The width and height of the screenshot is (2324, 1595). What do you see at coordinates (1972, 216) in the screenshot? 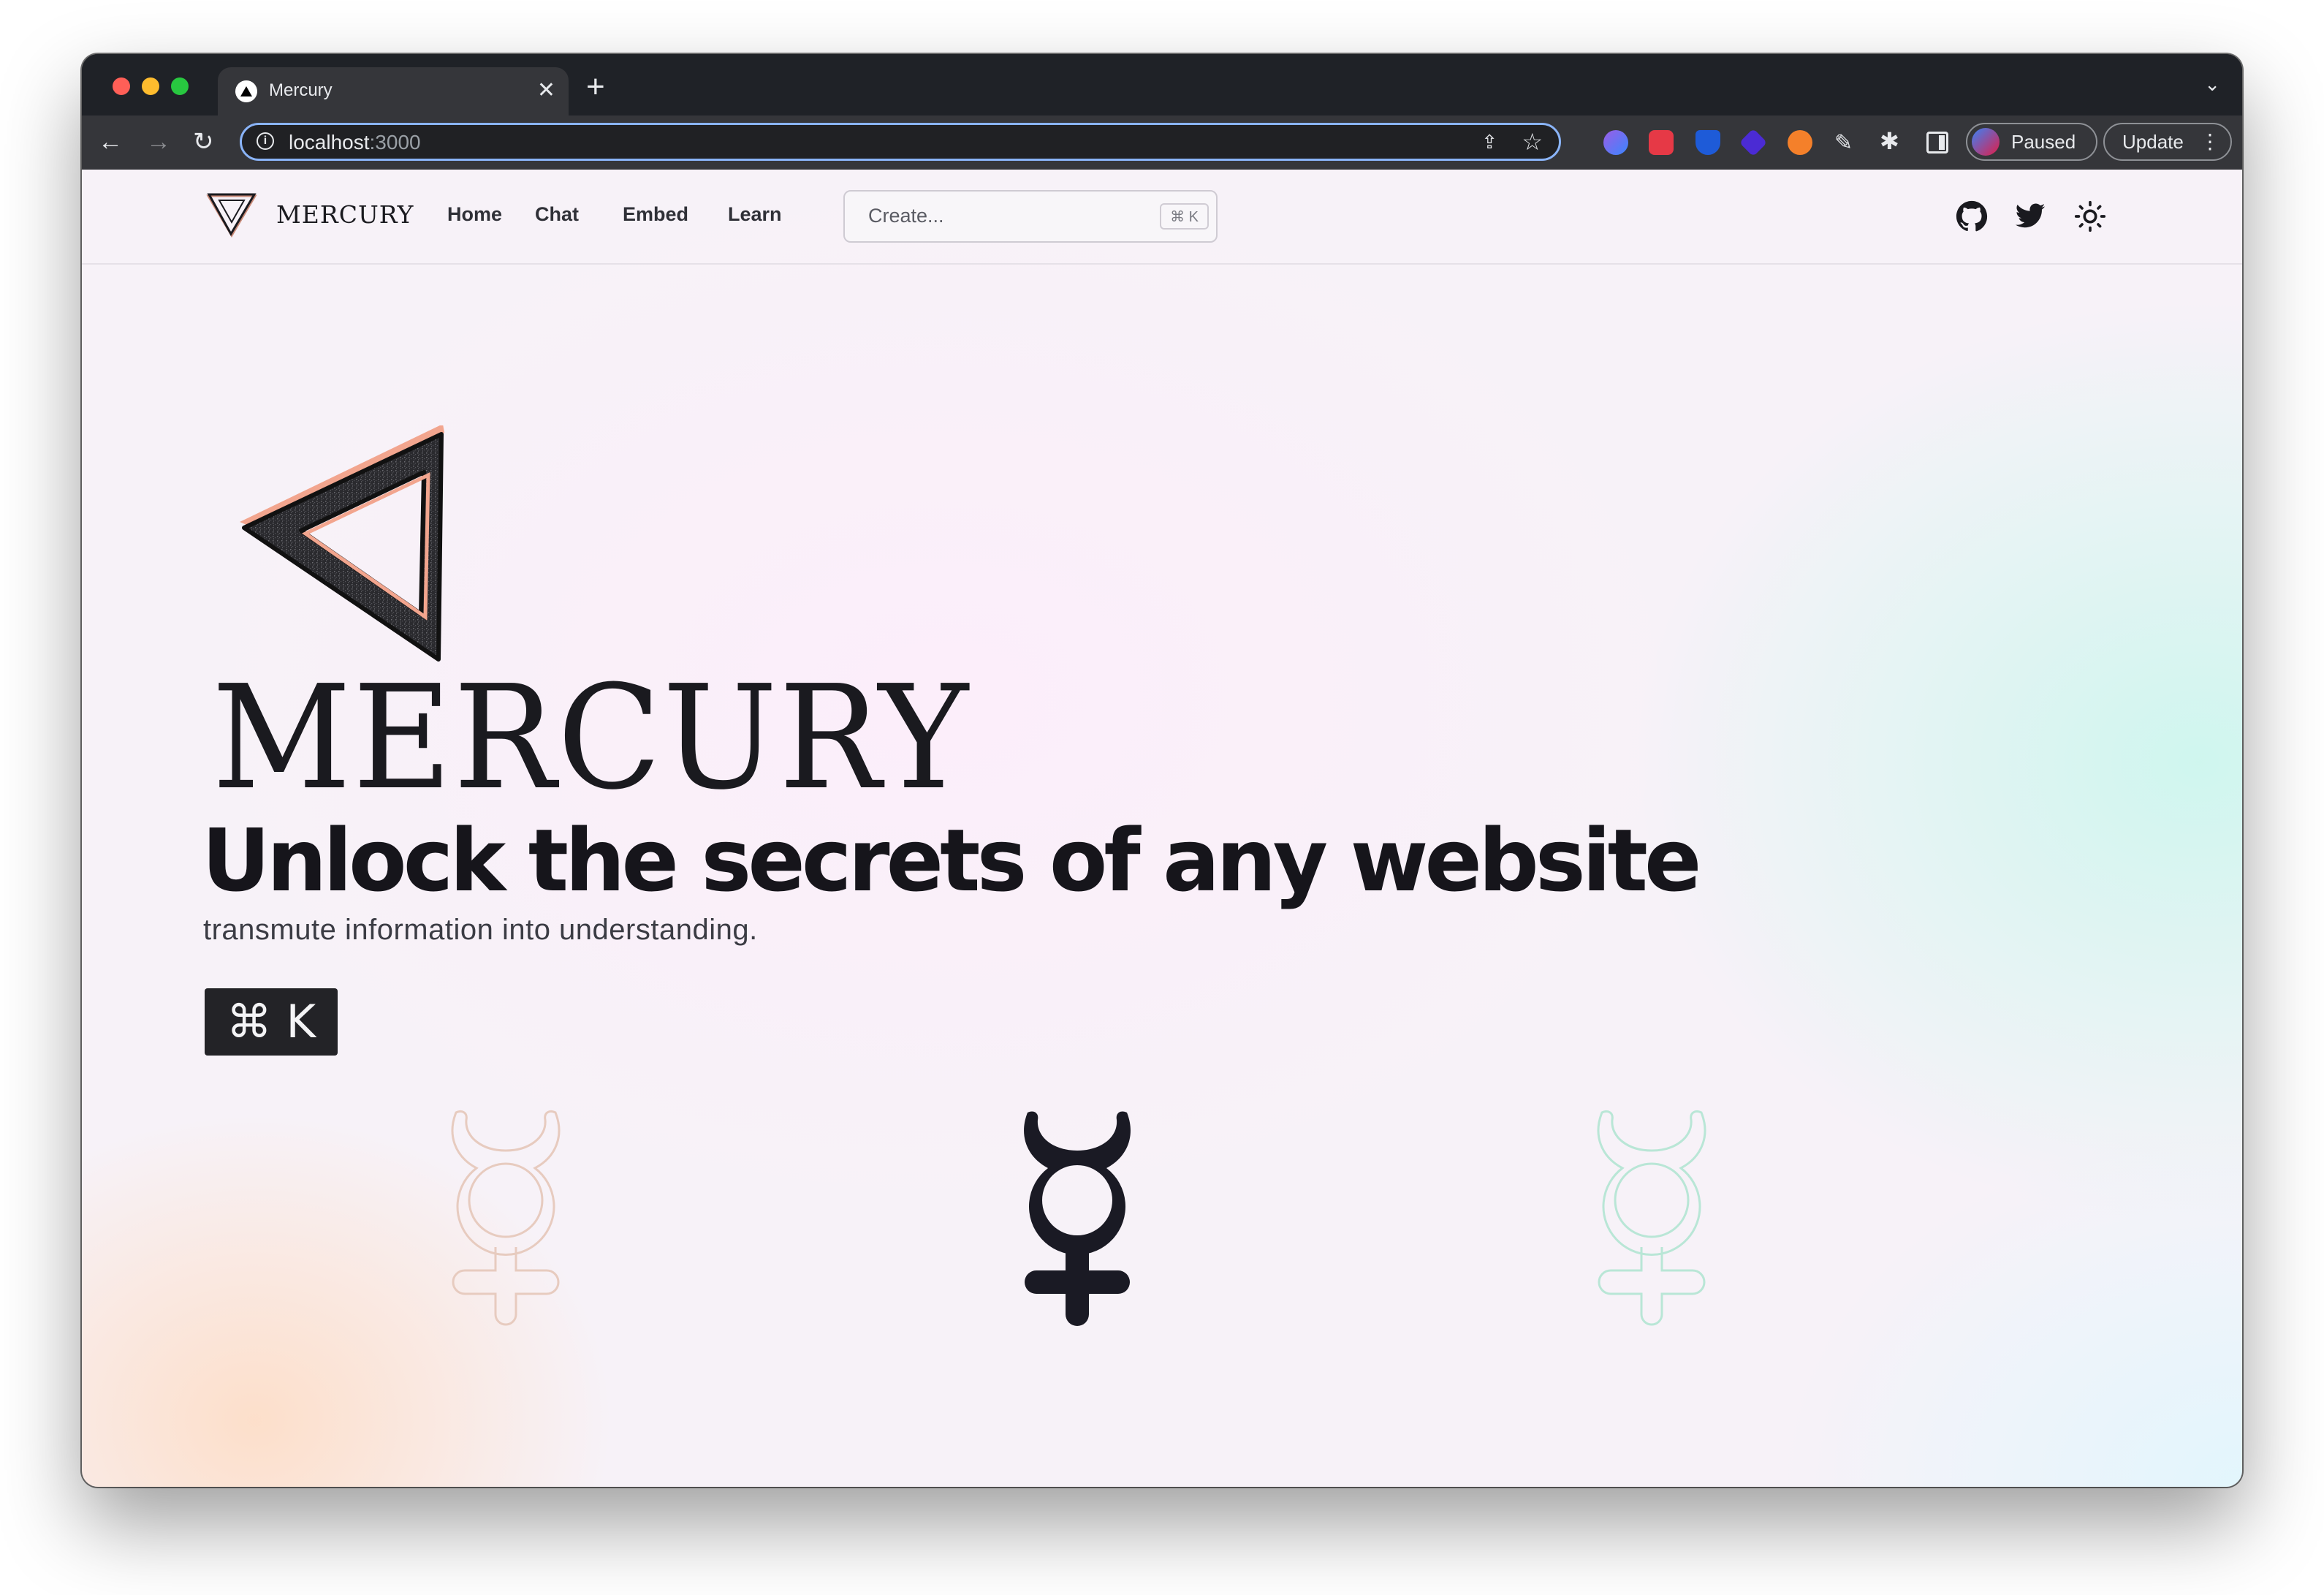
I see `github-icon` at bounding box center [1972, 216].